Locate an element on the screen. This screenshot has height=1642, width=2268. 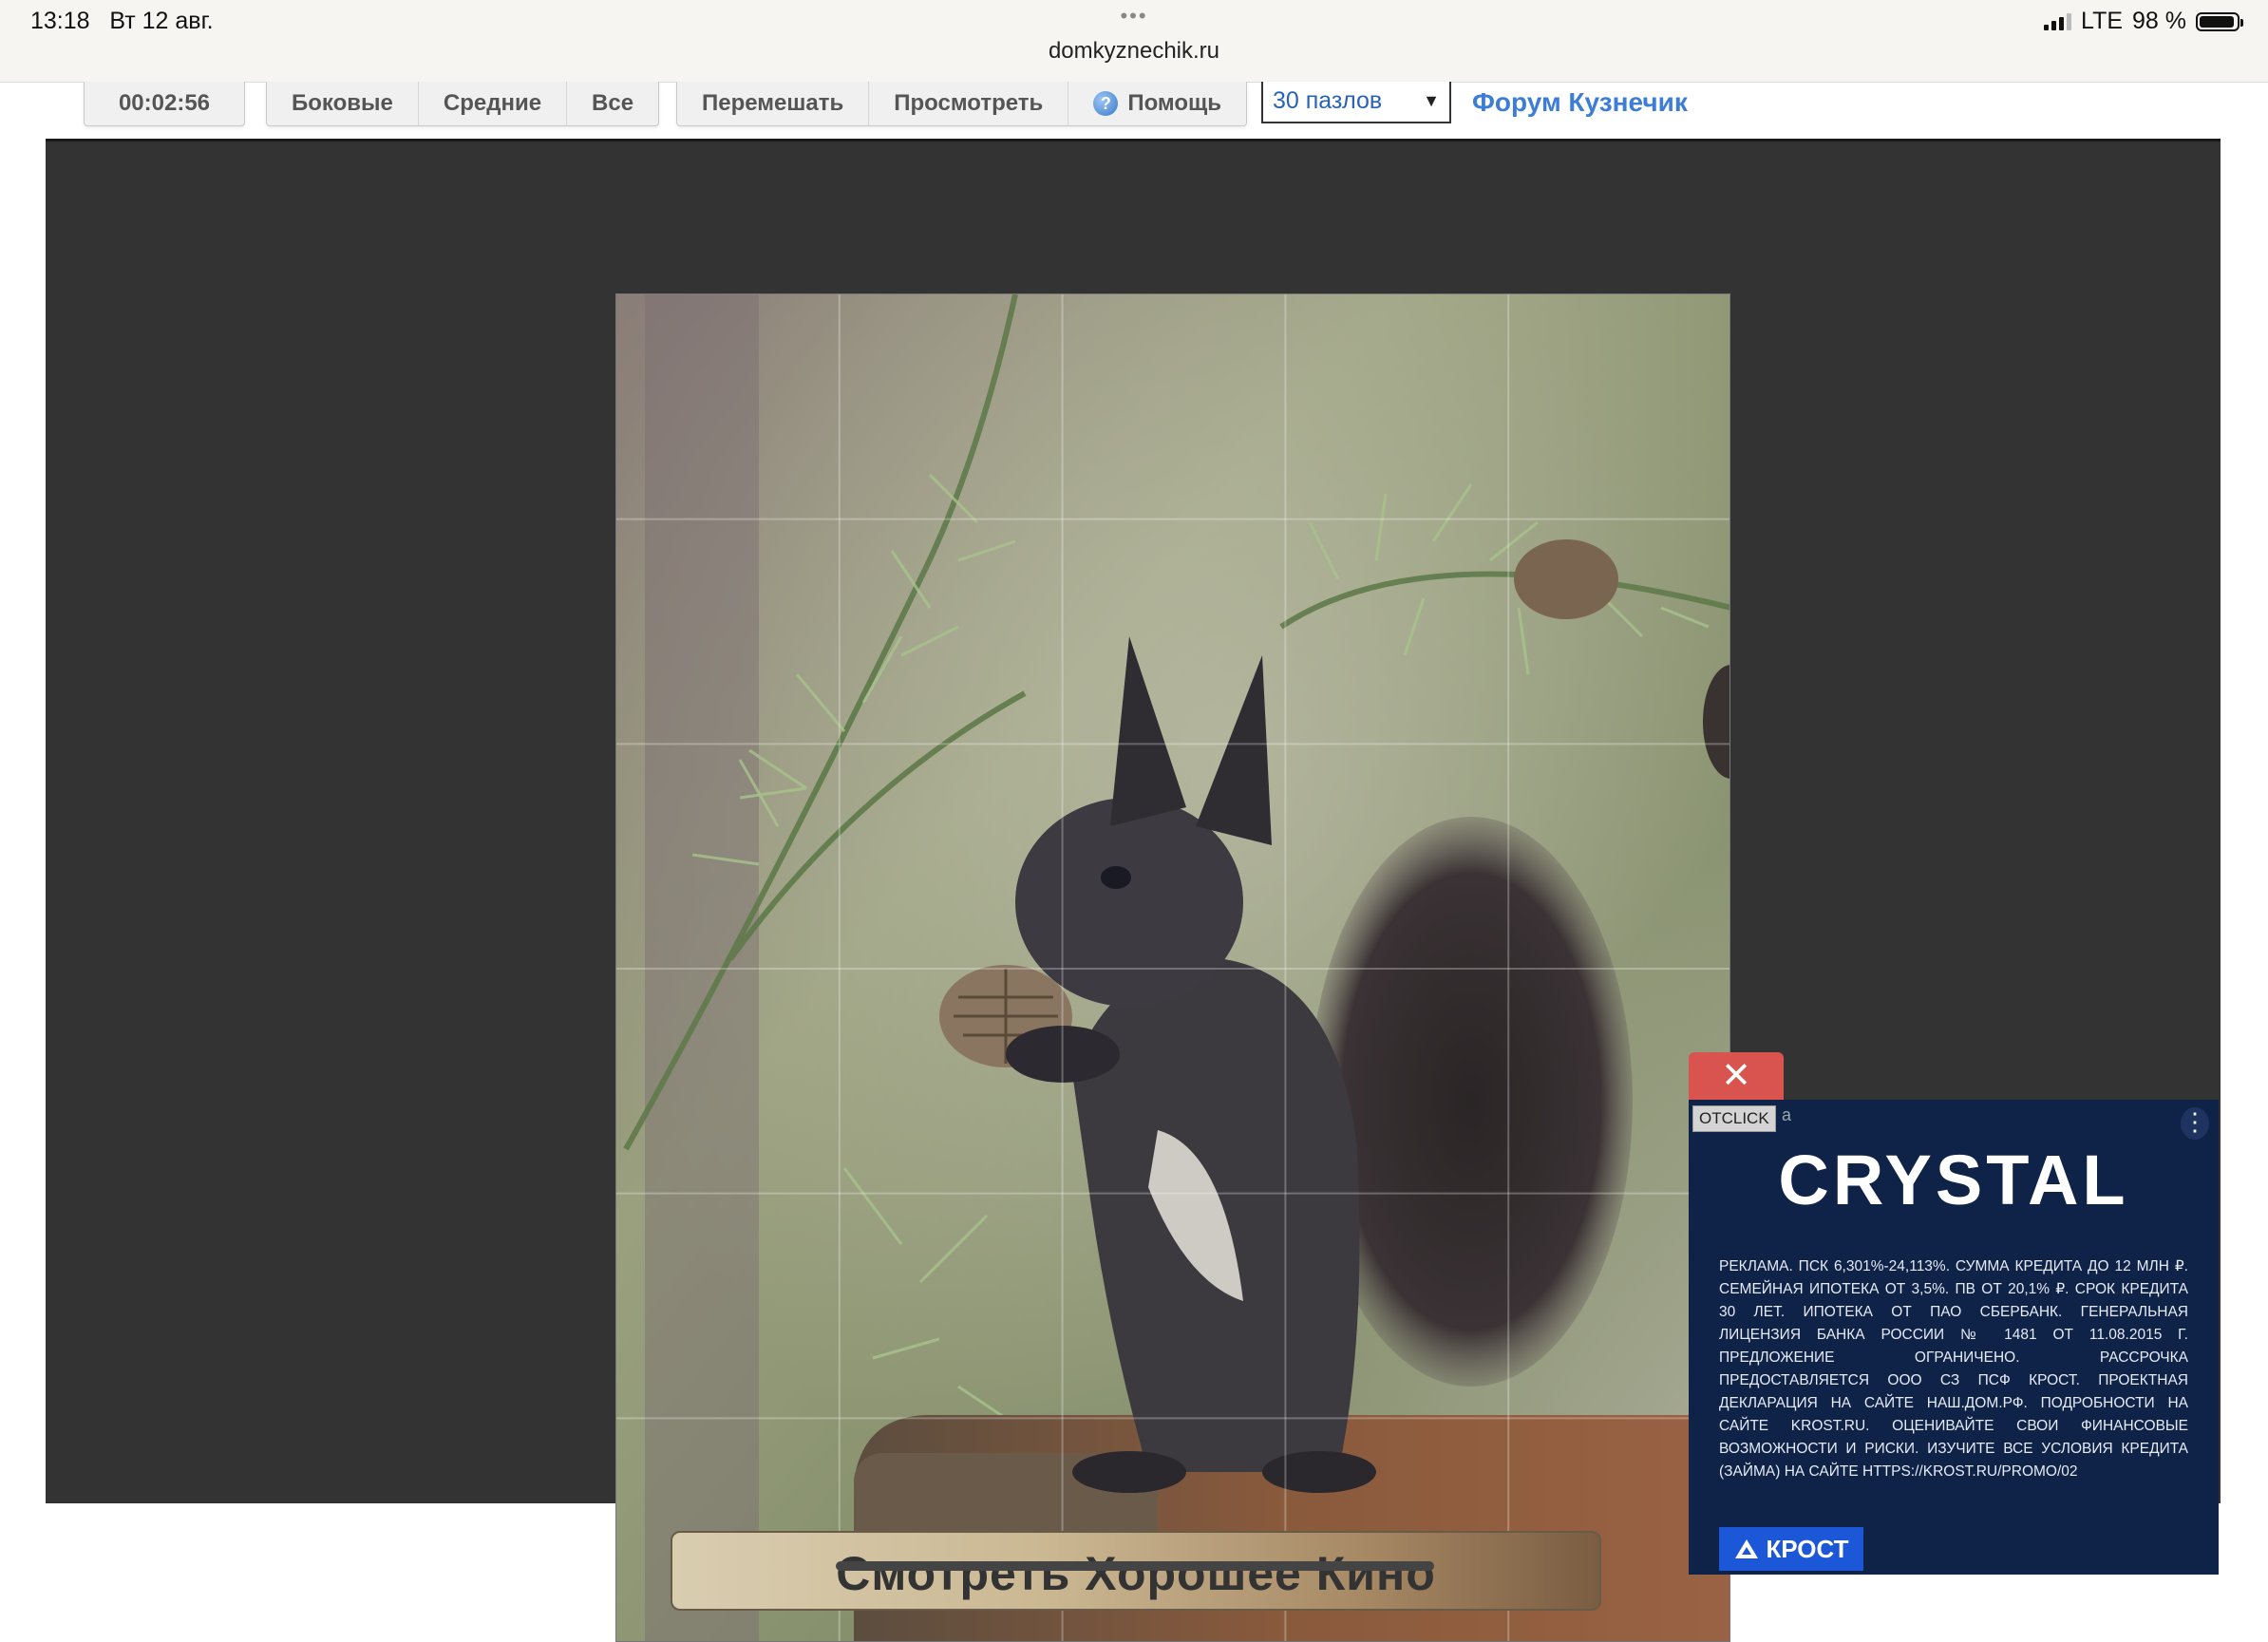
filter-group: Боковые Средние Все is located at coordinates (463, 104).